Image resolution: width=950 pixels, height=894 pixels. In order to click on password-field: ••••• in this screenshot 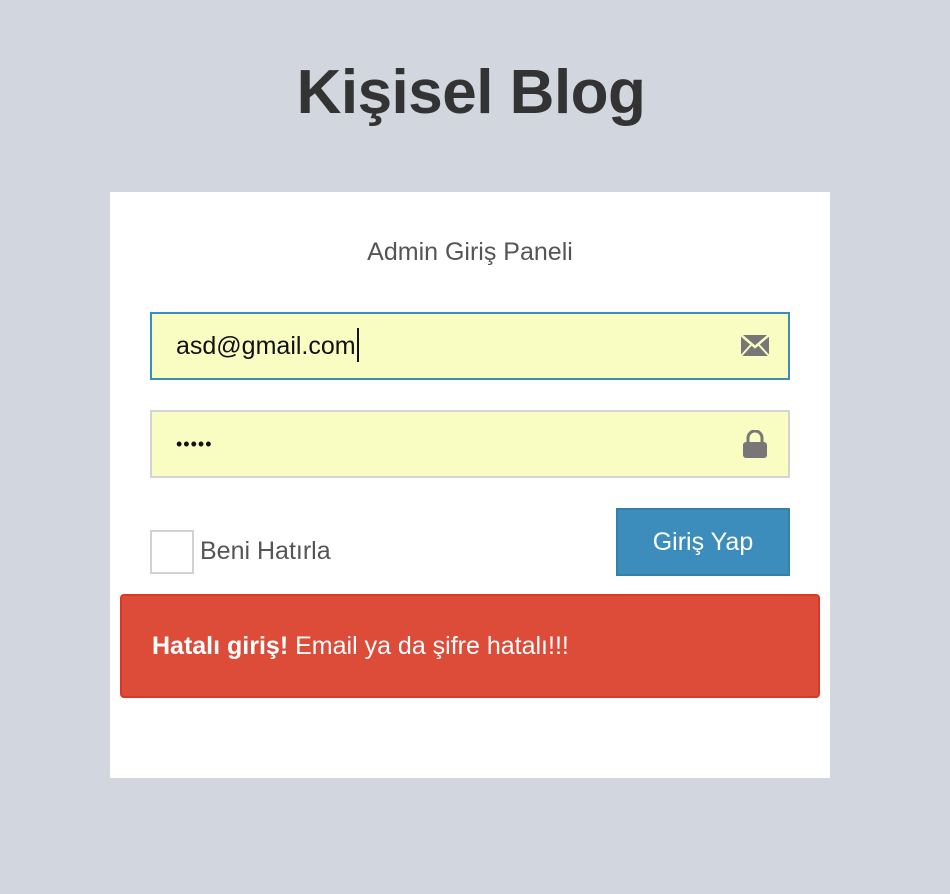, I will do `click(470, 444)`.